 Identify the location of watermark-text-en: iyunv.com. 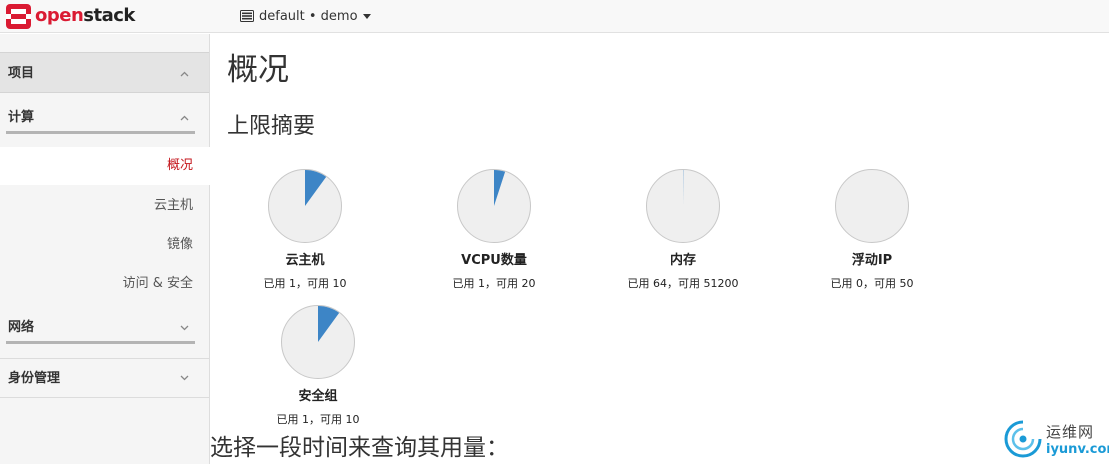
(1077, 449).